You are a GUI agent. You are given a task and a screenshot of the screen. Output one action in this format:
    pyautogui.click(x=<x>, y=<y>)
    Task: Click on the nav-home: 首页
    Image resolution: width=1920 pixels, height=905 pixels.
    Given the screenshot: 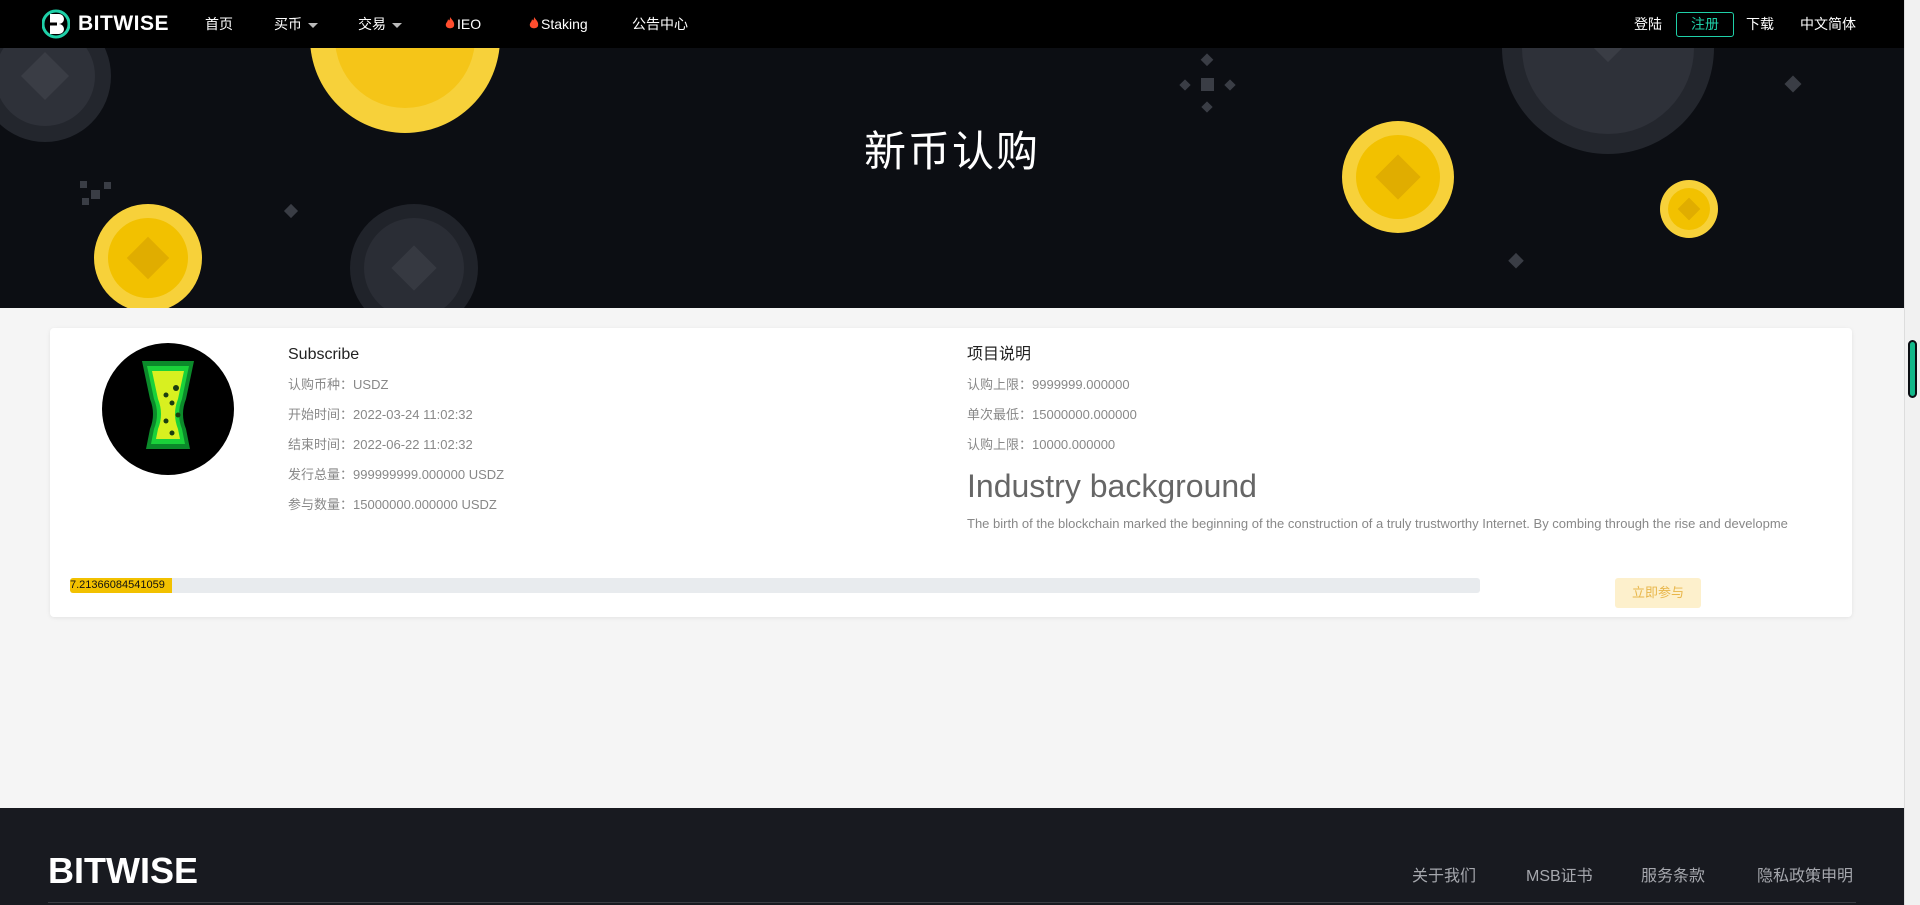 What is the action you would take?
    pyautogui.click(x=219, y=24)
    